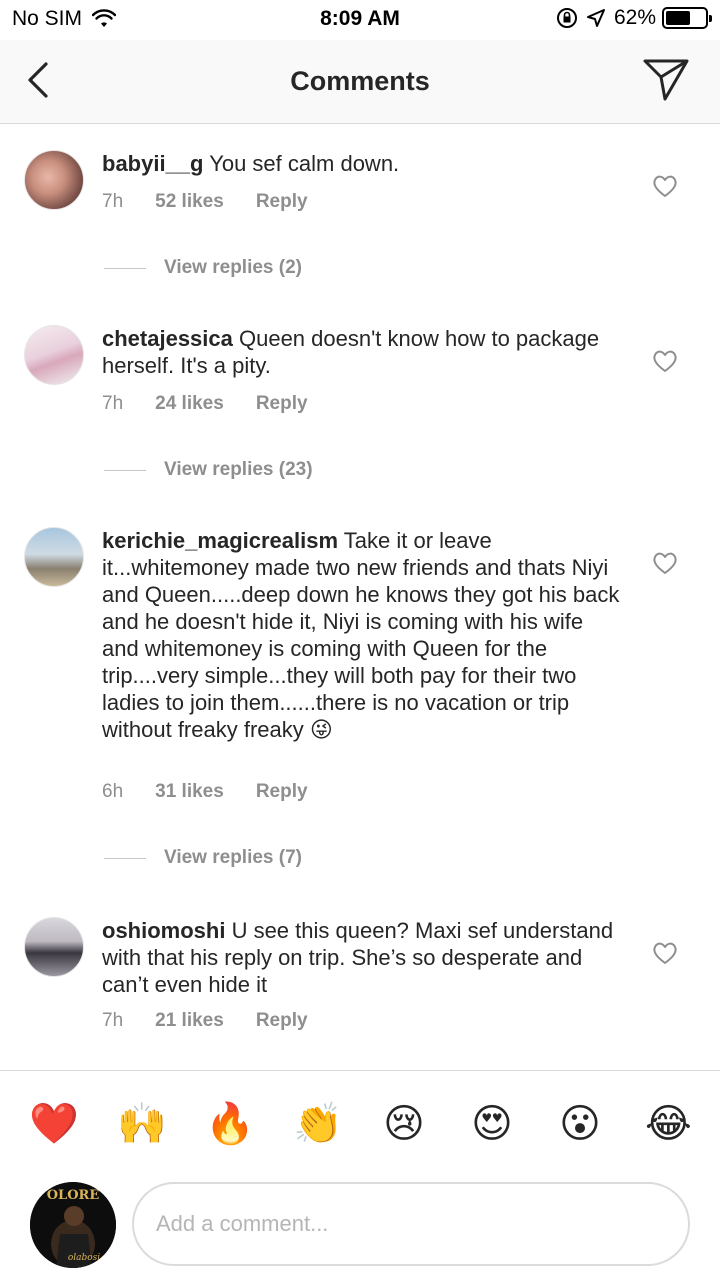 The width and height of the screenshot is (720, 1280). I want to click on comment-likes: 24 likes, so click(189, 404).